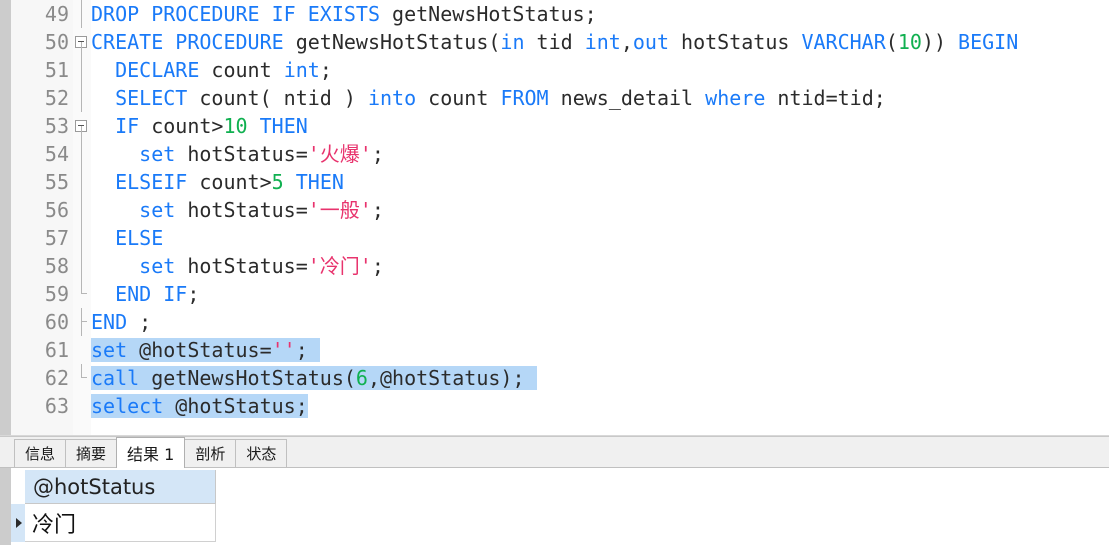  I want to click on code-line: 53 IF count>10 THEN, so click(554, 126).